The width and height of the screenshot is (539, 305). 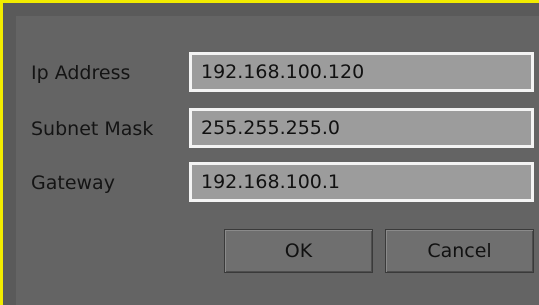 I want to click on gateway-field: 192.168.100.1, so click(x=361, y=182).